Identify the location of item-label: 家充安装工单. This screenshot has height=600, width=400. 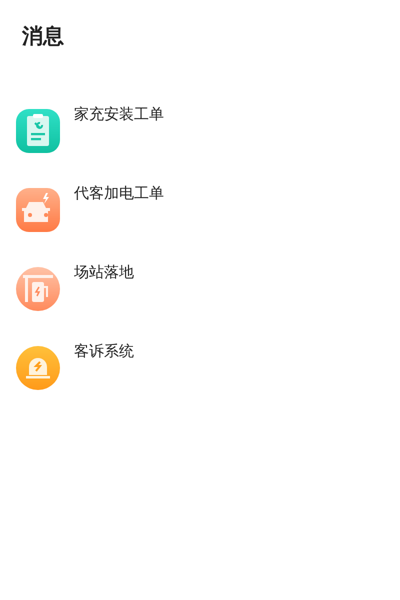
(119, 114).